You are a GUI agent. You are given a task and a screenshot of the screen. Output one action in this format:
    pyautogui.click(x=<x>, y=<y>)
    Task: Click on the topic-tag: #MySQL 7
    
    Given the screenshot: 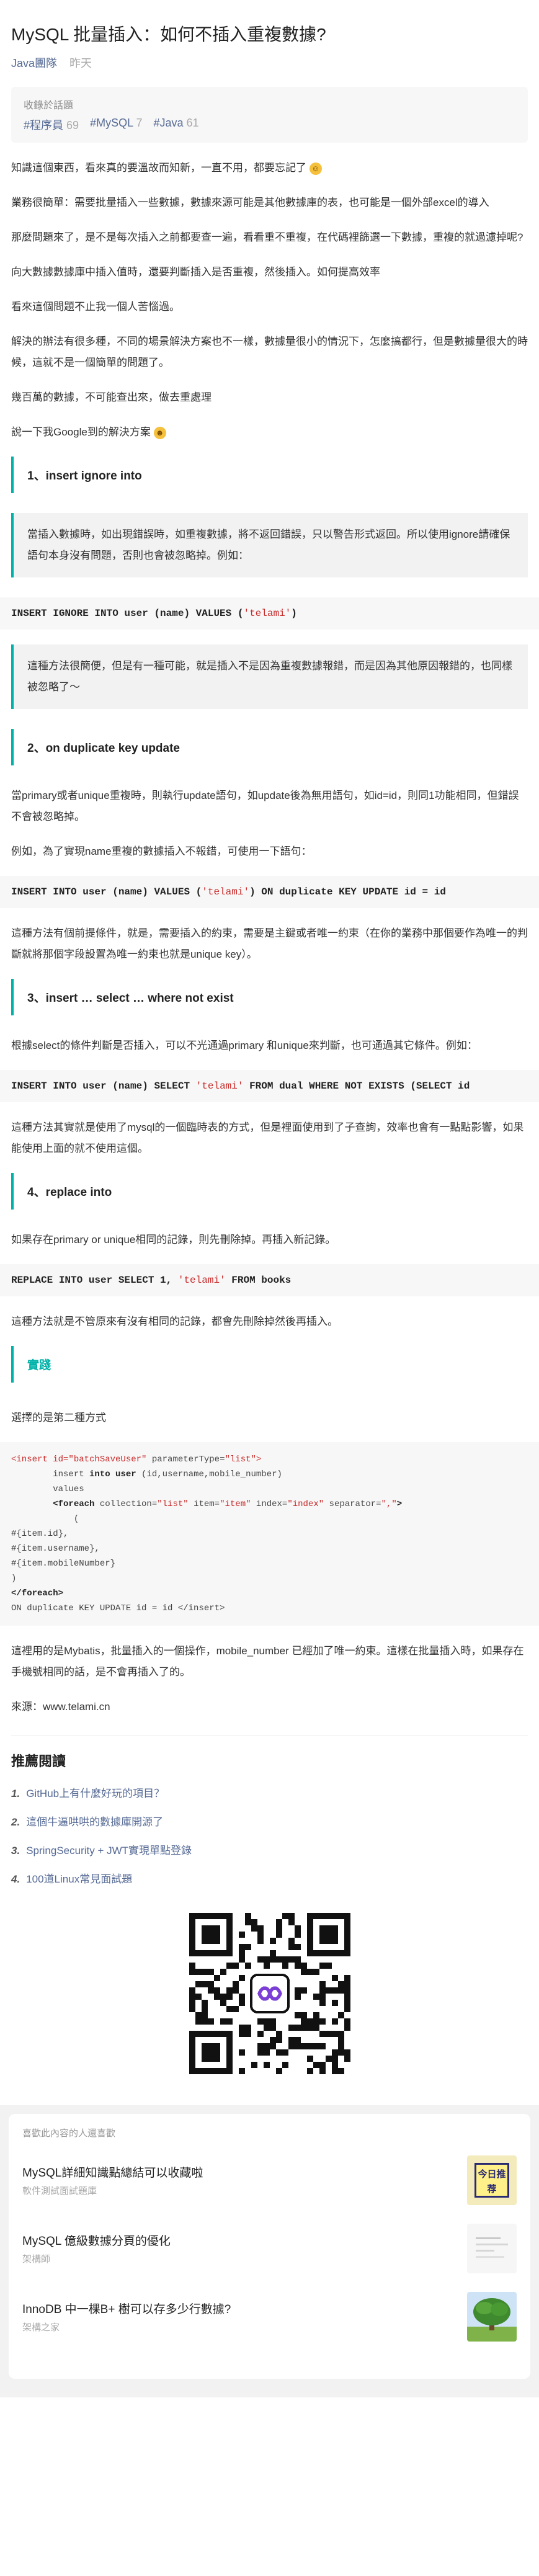 What is the action you would take?
    pyautogui.click(x=116, y=125)
    